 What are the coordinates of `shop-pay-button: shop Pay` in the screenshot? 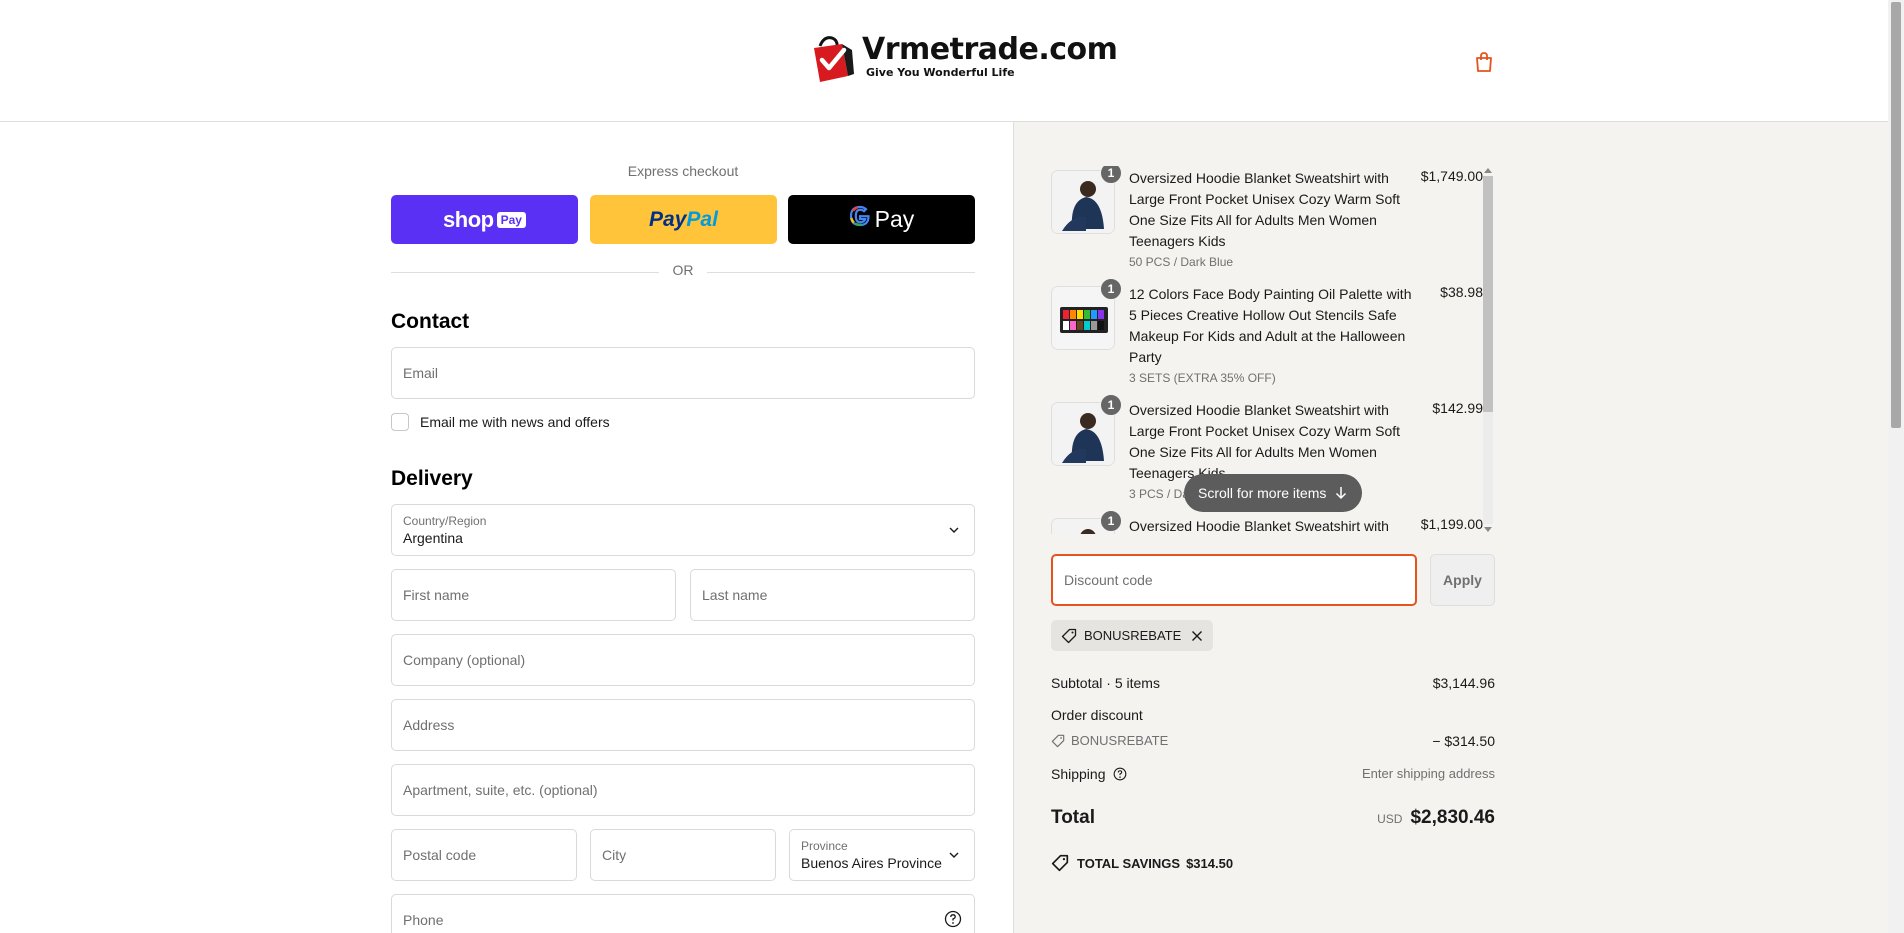 It's located at (484, 219).